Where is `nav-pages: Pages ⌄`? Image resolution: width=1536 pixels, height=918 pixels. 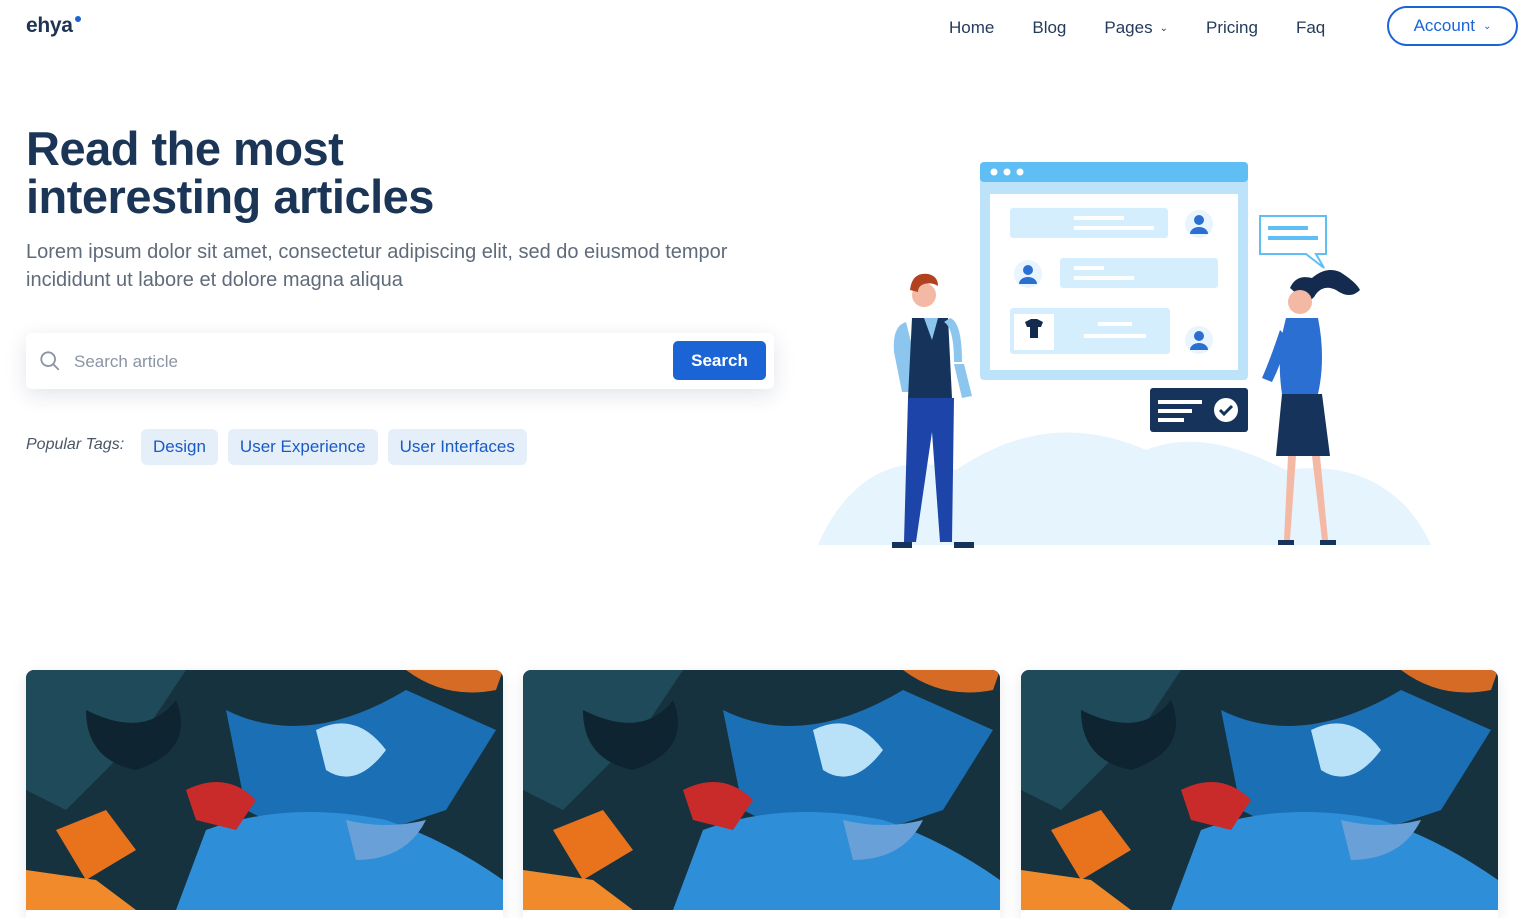
nav-pages: Pages ⌄ is located at coordinates (1136, 28).